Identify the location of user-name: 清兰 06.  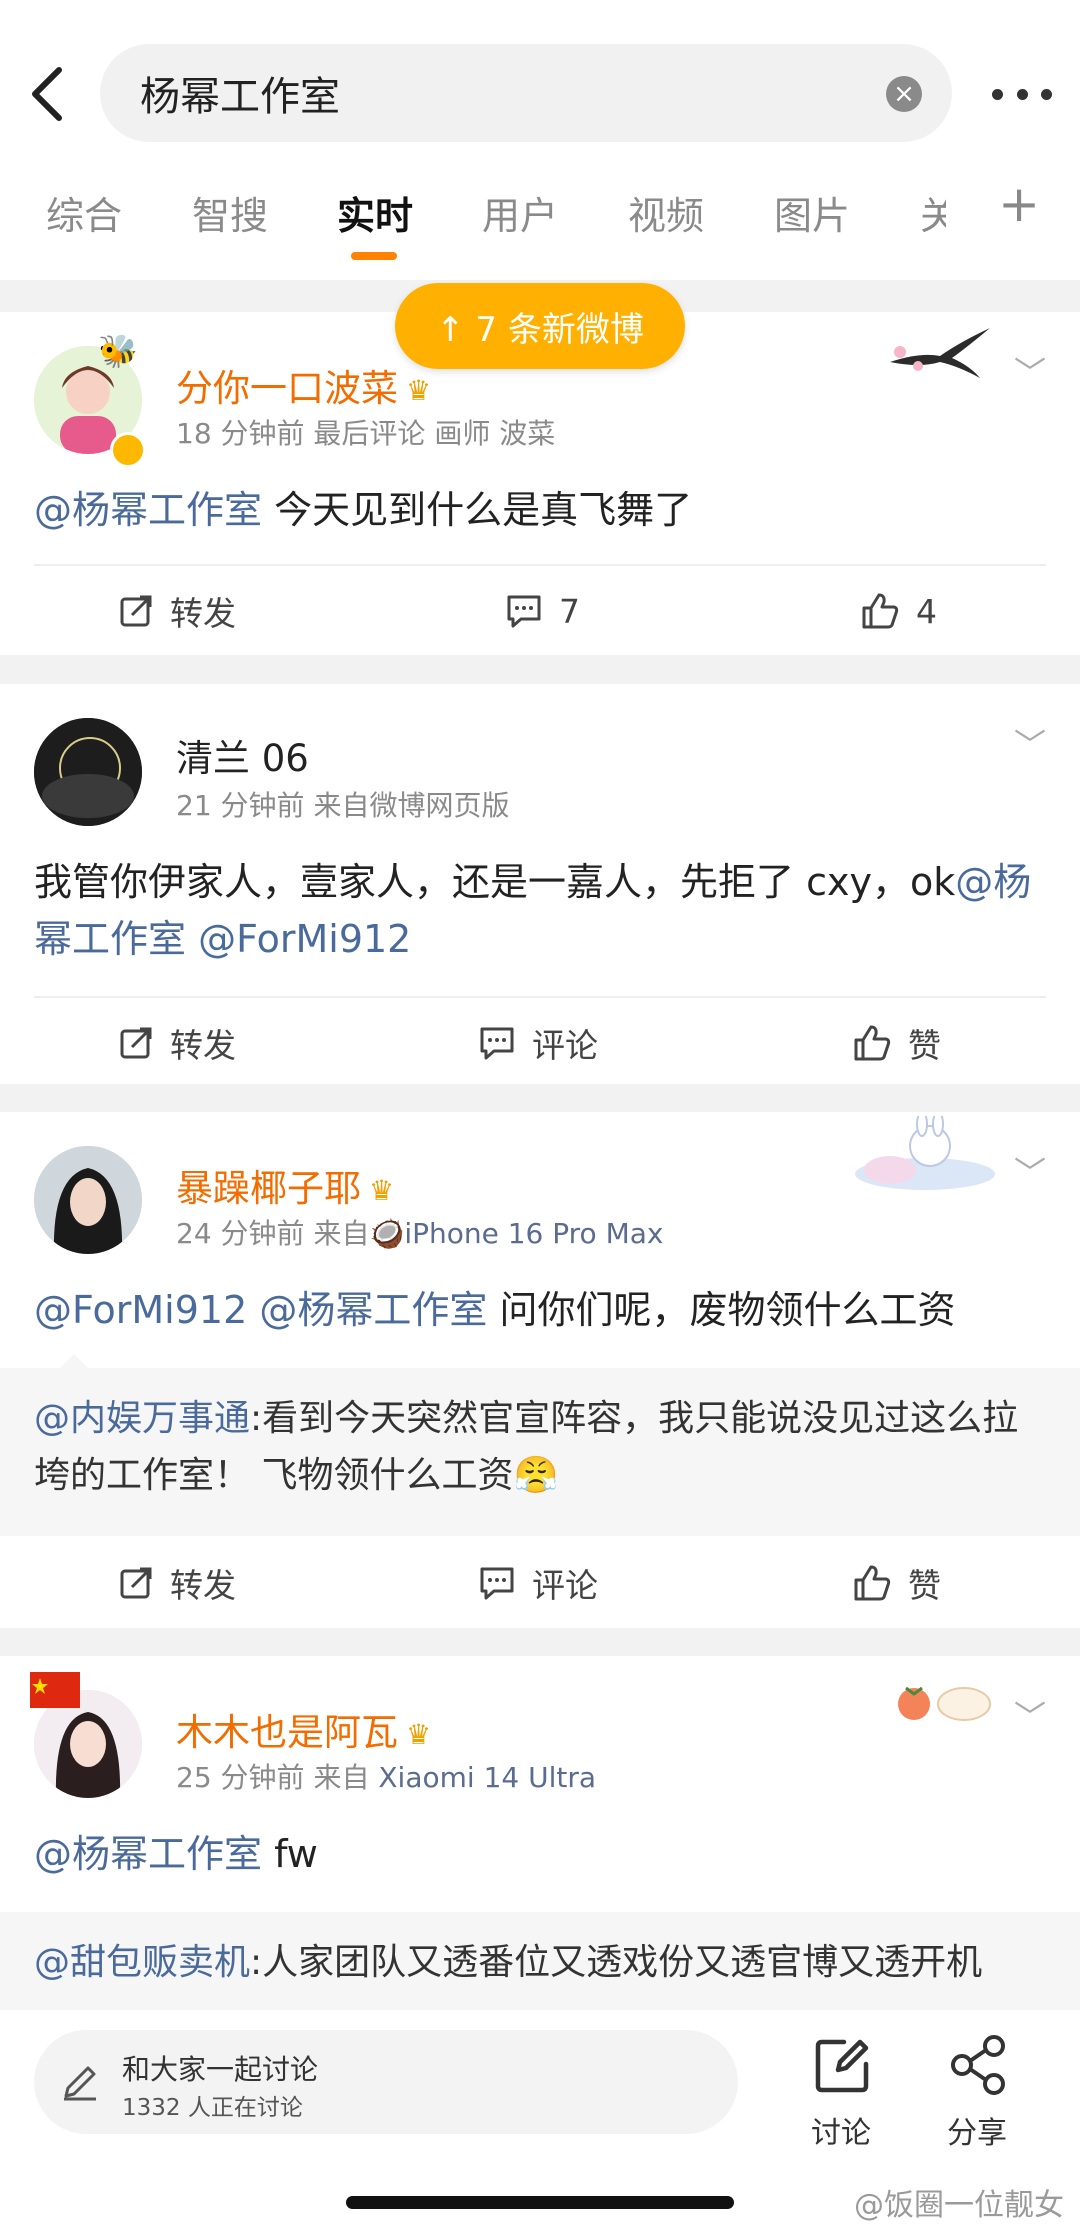
(242, 755).